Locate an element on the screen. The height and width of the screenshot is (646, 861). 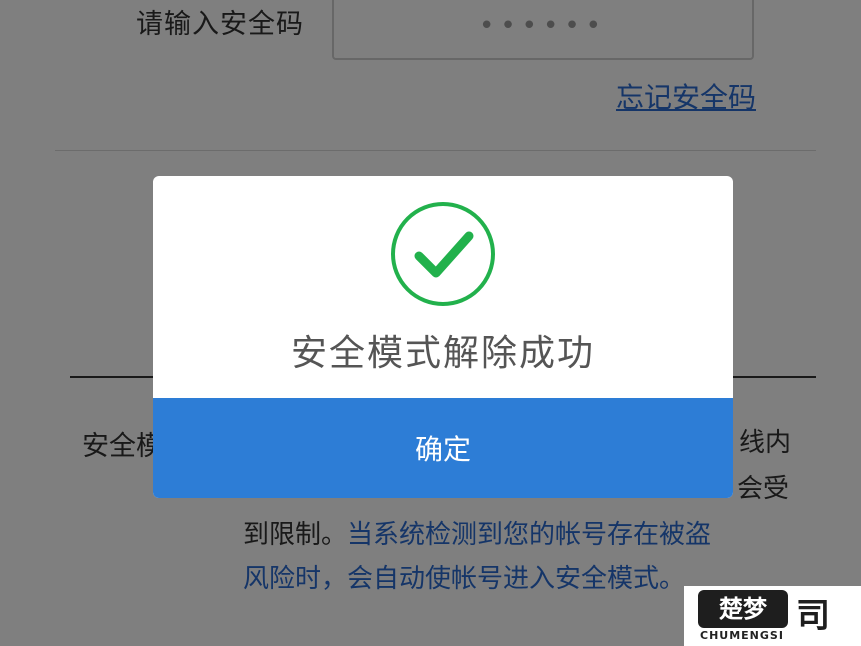
watermark-logo: 楚梦 CHUMENGSI 司 is located at coordinates (772, 616).